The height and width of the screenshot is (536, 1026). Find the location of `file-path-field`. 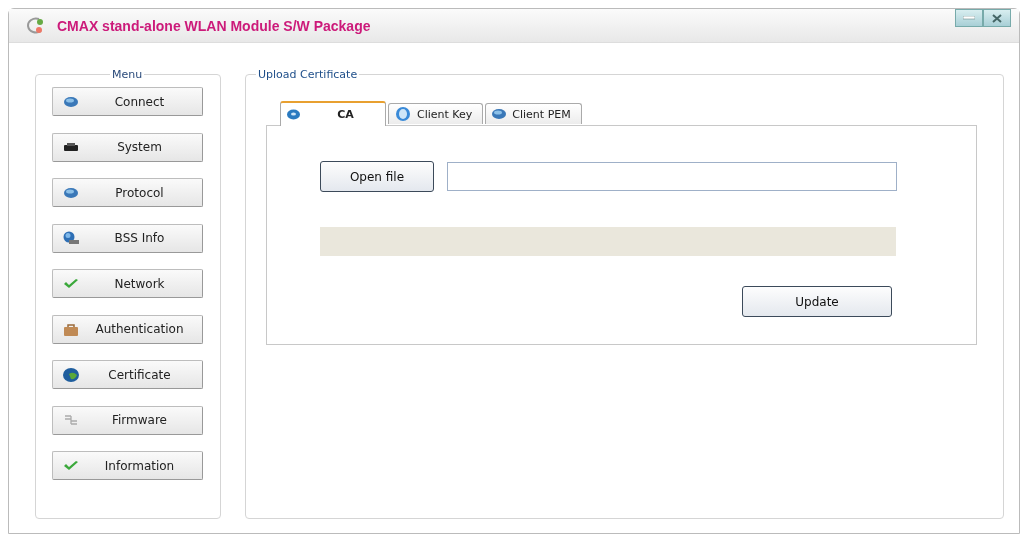

file-path-field is located at coordinates (672, 176).